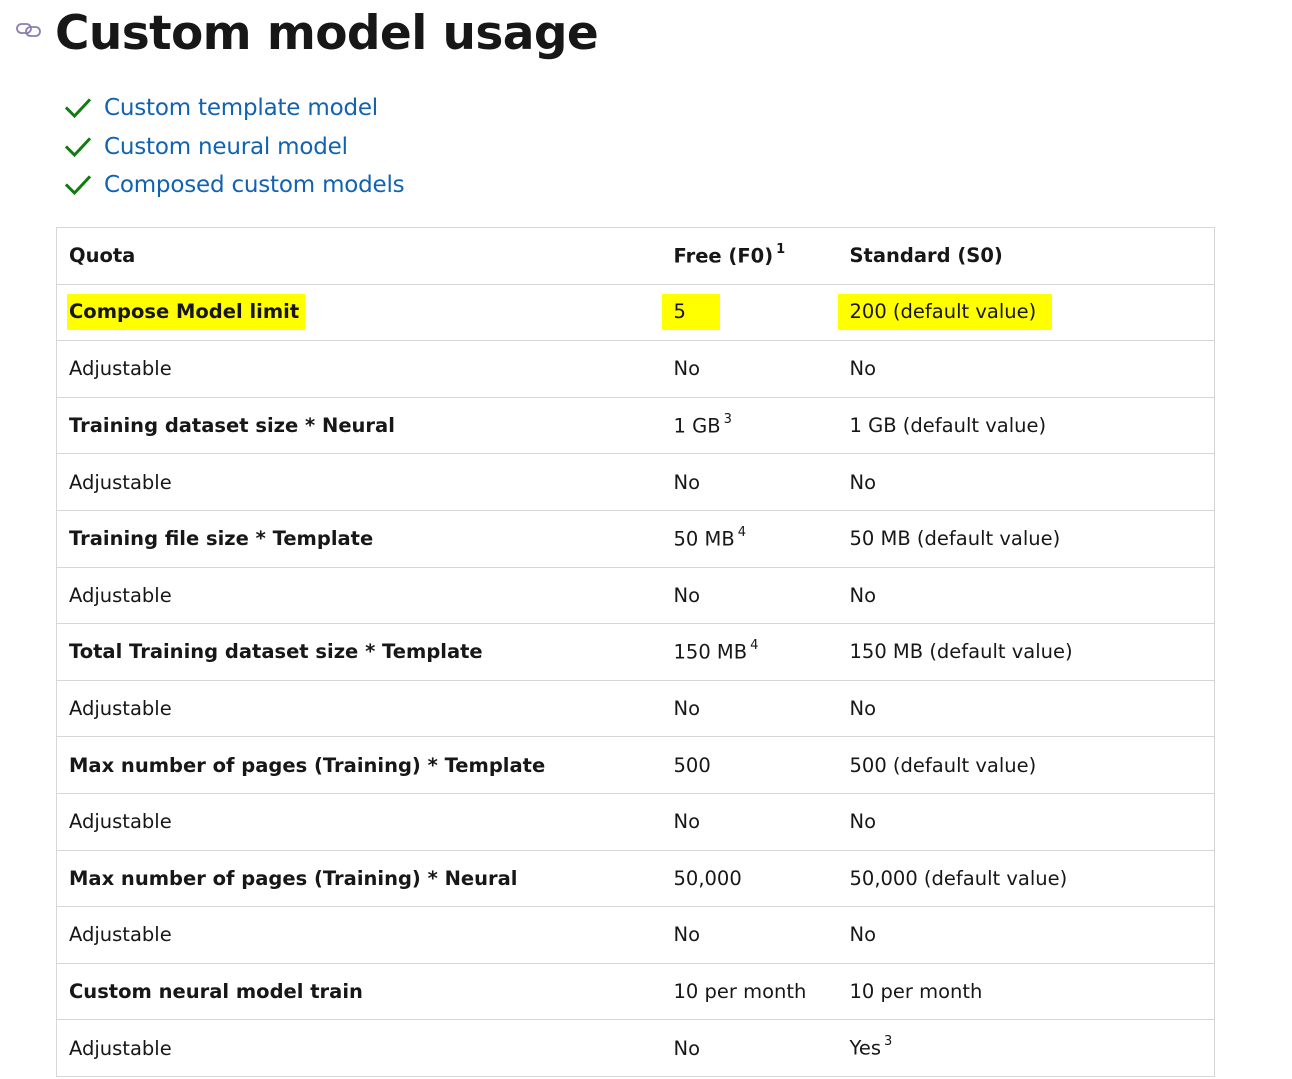 The height and width of the screenshot is (1079, 1292). I want to click on free-tier-cell: 50 MB 4, so click(743, 539).